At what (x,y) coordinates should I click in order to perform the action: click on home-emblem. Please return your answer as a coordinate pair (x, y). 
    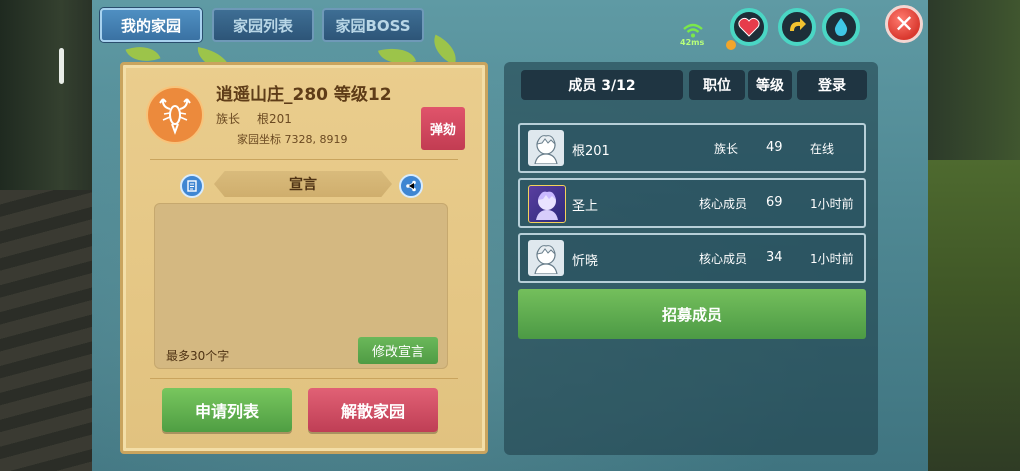
    Looking at the image, I should click on (175, 115).